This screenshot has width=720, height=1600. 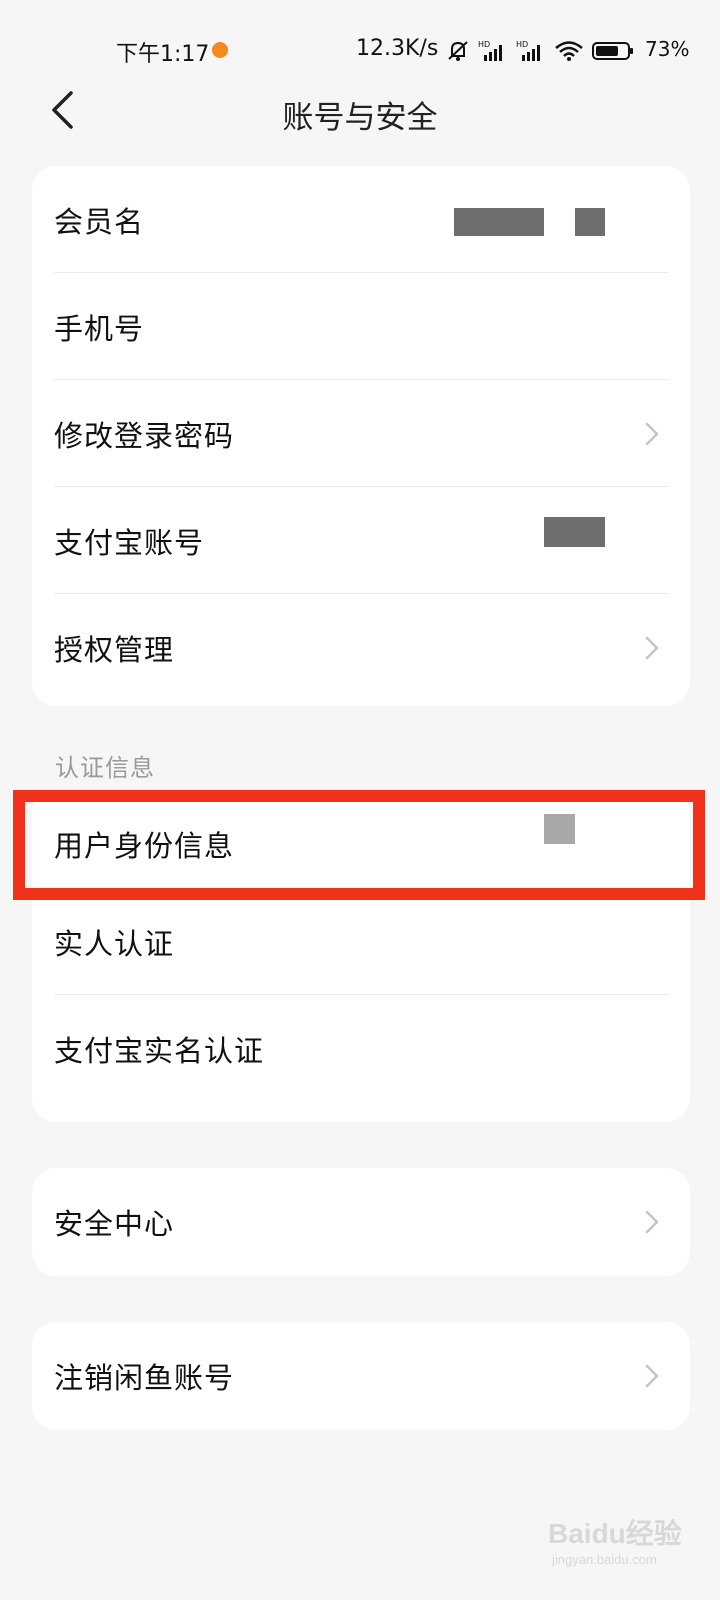 I want to click on row-label: 会员名, so click(x=99, y=221).